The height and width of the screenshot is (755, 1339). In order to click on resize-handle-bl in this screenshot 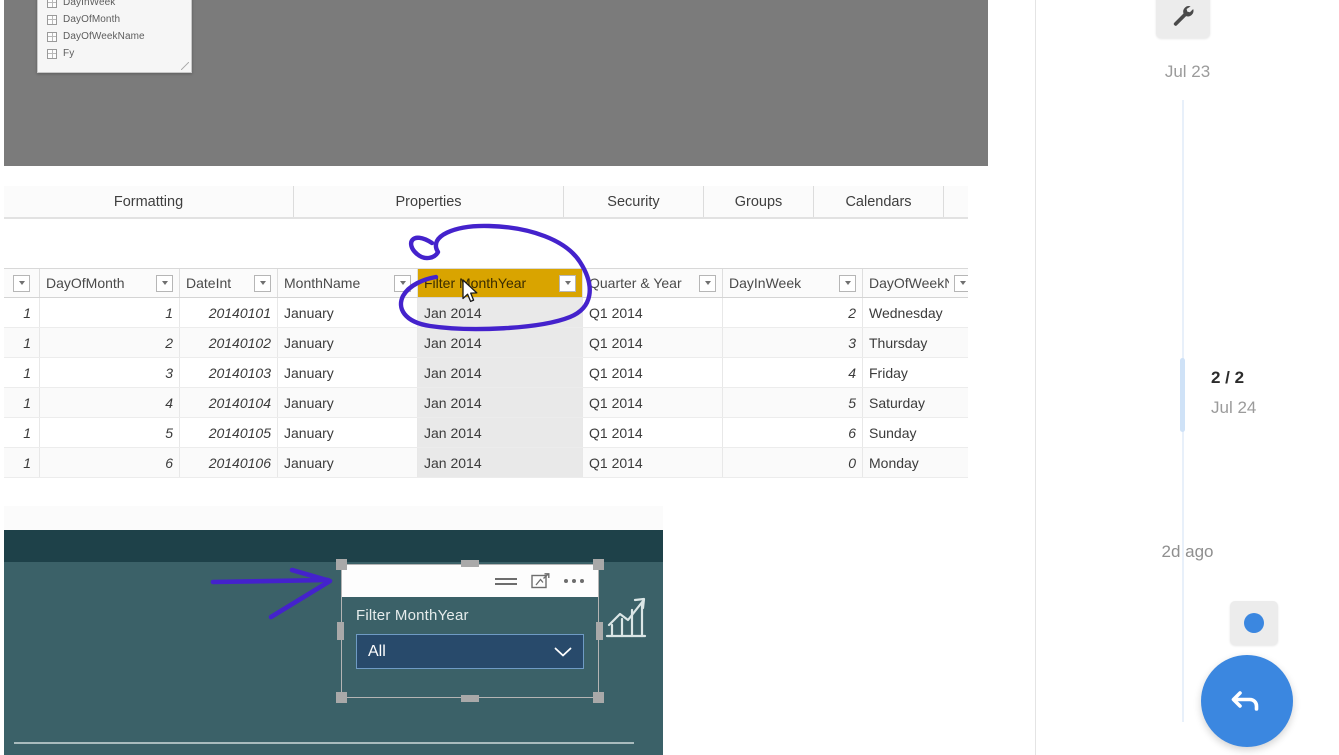, I will do `click(341, 697)`.